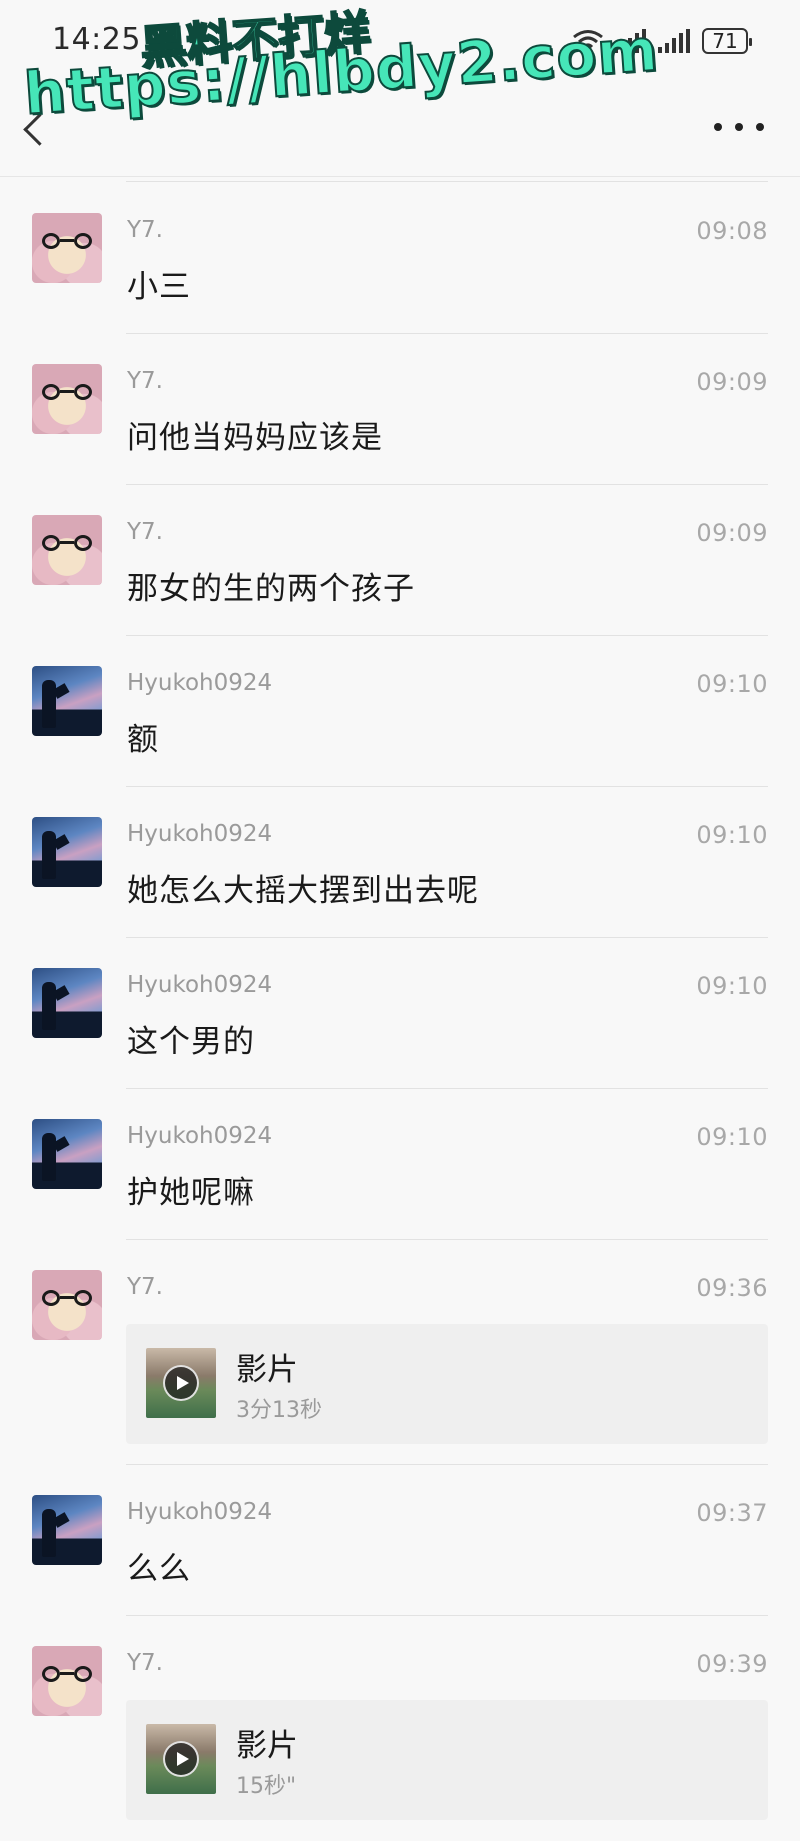  Describe the element at coordinates (400, 711) in the screenshot. I see `message-row: Hyukoh0924 09:10 额` at that location.